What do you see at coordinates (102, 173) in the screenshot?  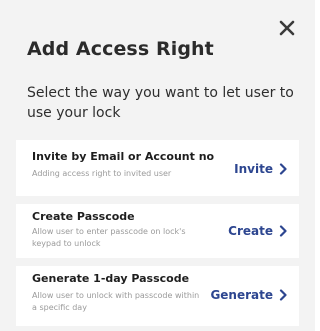 I see `option-description: Adding access right to invited user` at bounding box center [102, 173].